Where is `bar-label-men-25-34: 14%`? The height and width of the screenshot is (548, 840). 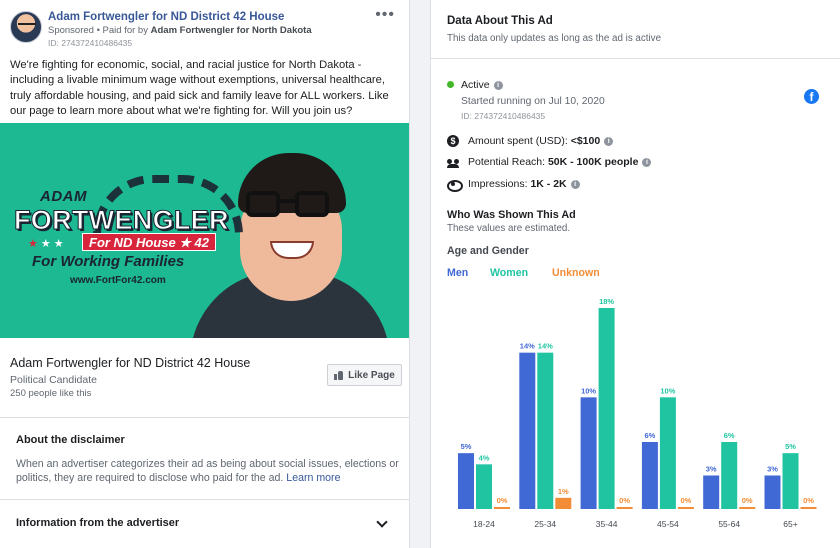
bar-label-men-25-34: 14% is located at coordinates (527, 346).